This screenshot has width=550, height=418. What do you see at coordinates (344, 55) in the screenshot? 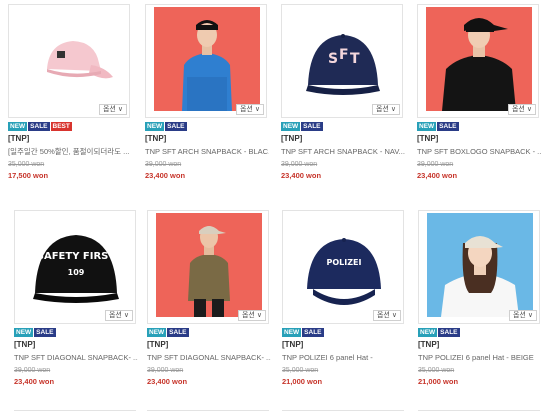
I see `svg-text: F` at bounding box center [344, 55].